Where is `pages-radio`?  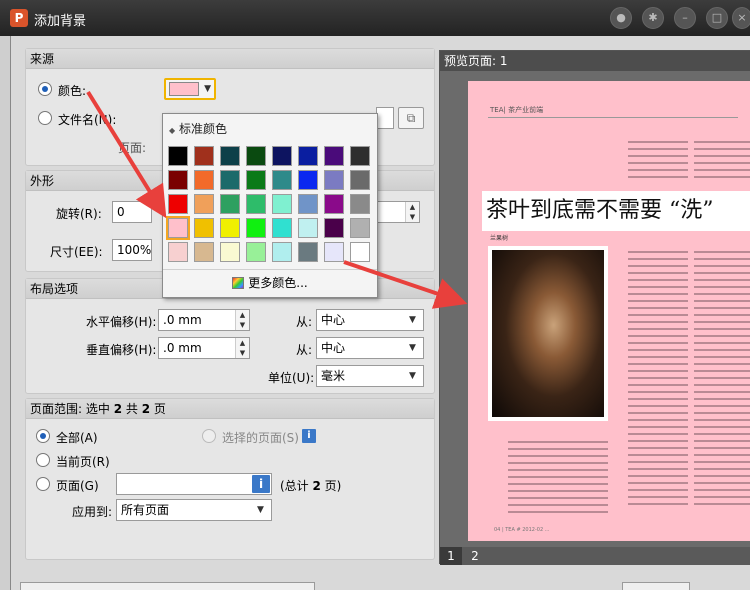
pages-radio is located at coordinates (43, 484).